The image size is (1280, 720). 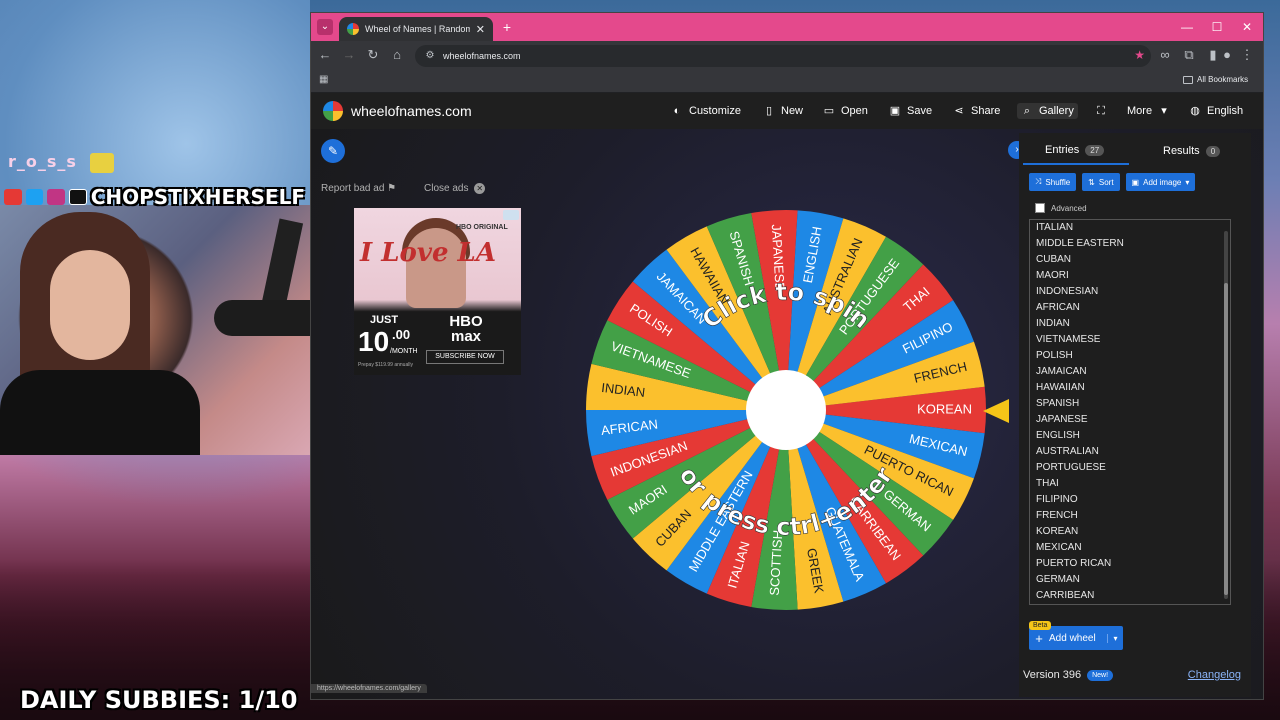 I want to click on caret-down-icon: ▾, so click(x=1115, y=638).